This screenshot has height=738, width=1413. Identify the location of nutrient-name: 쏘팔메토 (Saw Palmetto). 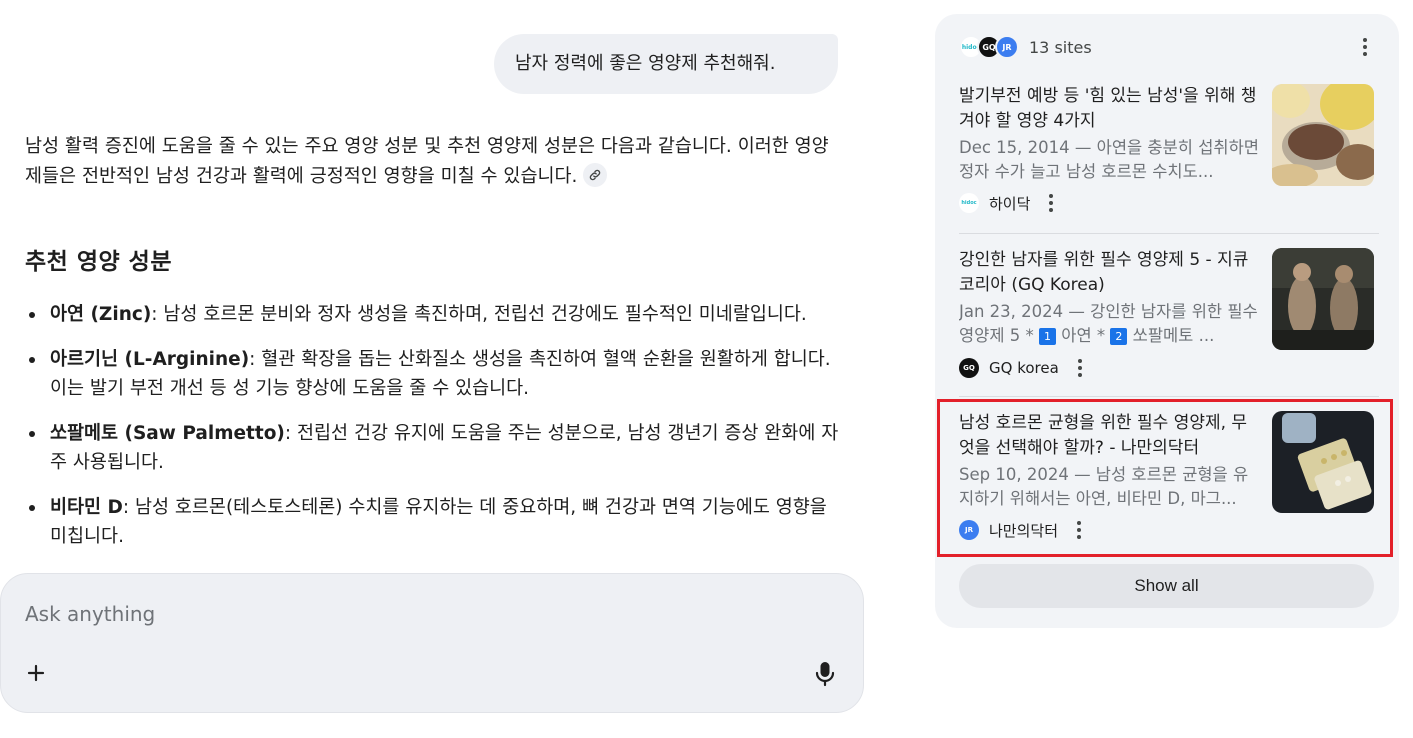
(167, 433).